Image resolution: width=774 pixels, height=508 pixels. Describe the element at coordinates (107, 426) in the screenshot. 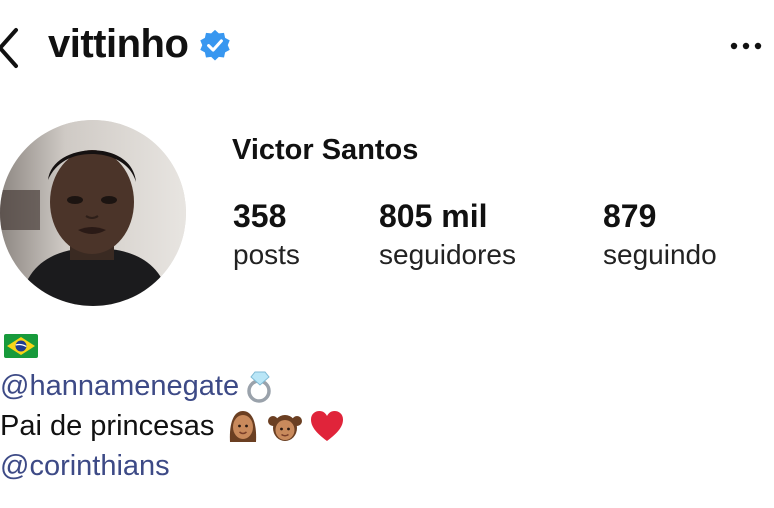

I see `bio-text: Pai de princesas` at that location.